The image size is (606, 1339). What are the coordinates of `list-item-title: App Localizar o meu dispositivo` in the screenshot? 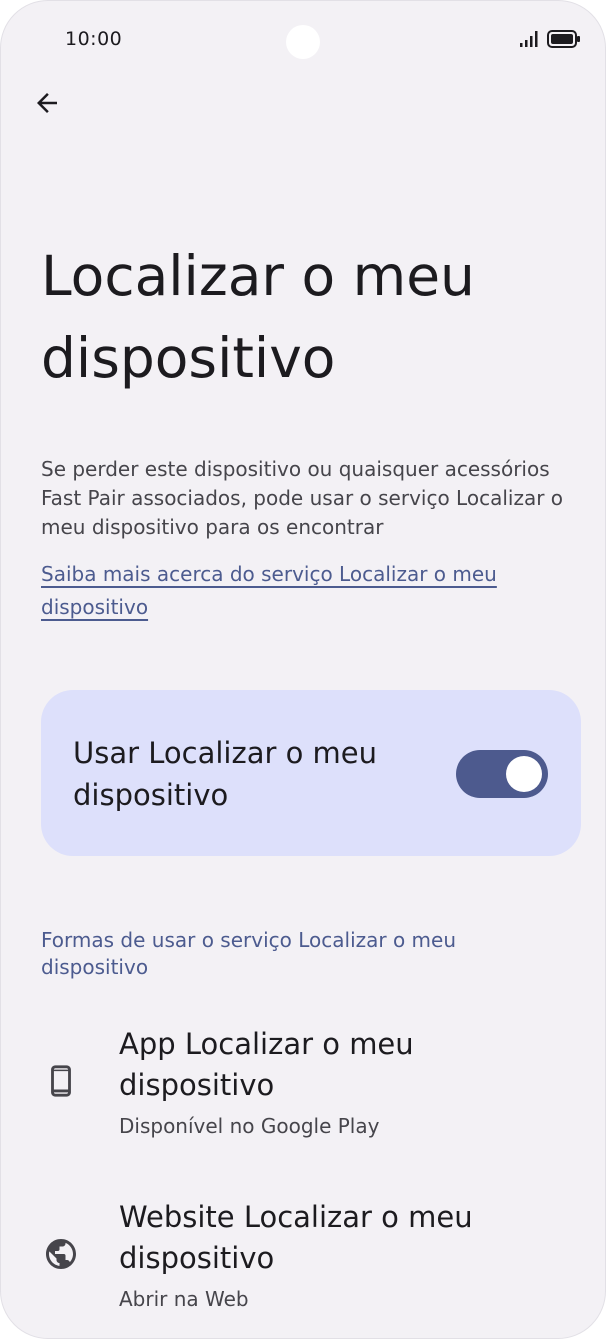 It's located at (266, 1064).